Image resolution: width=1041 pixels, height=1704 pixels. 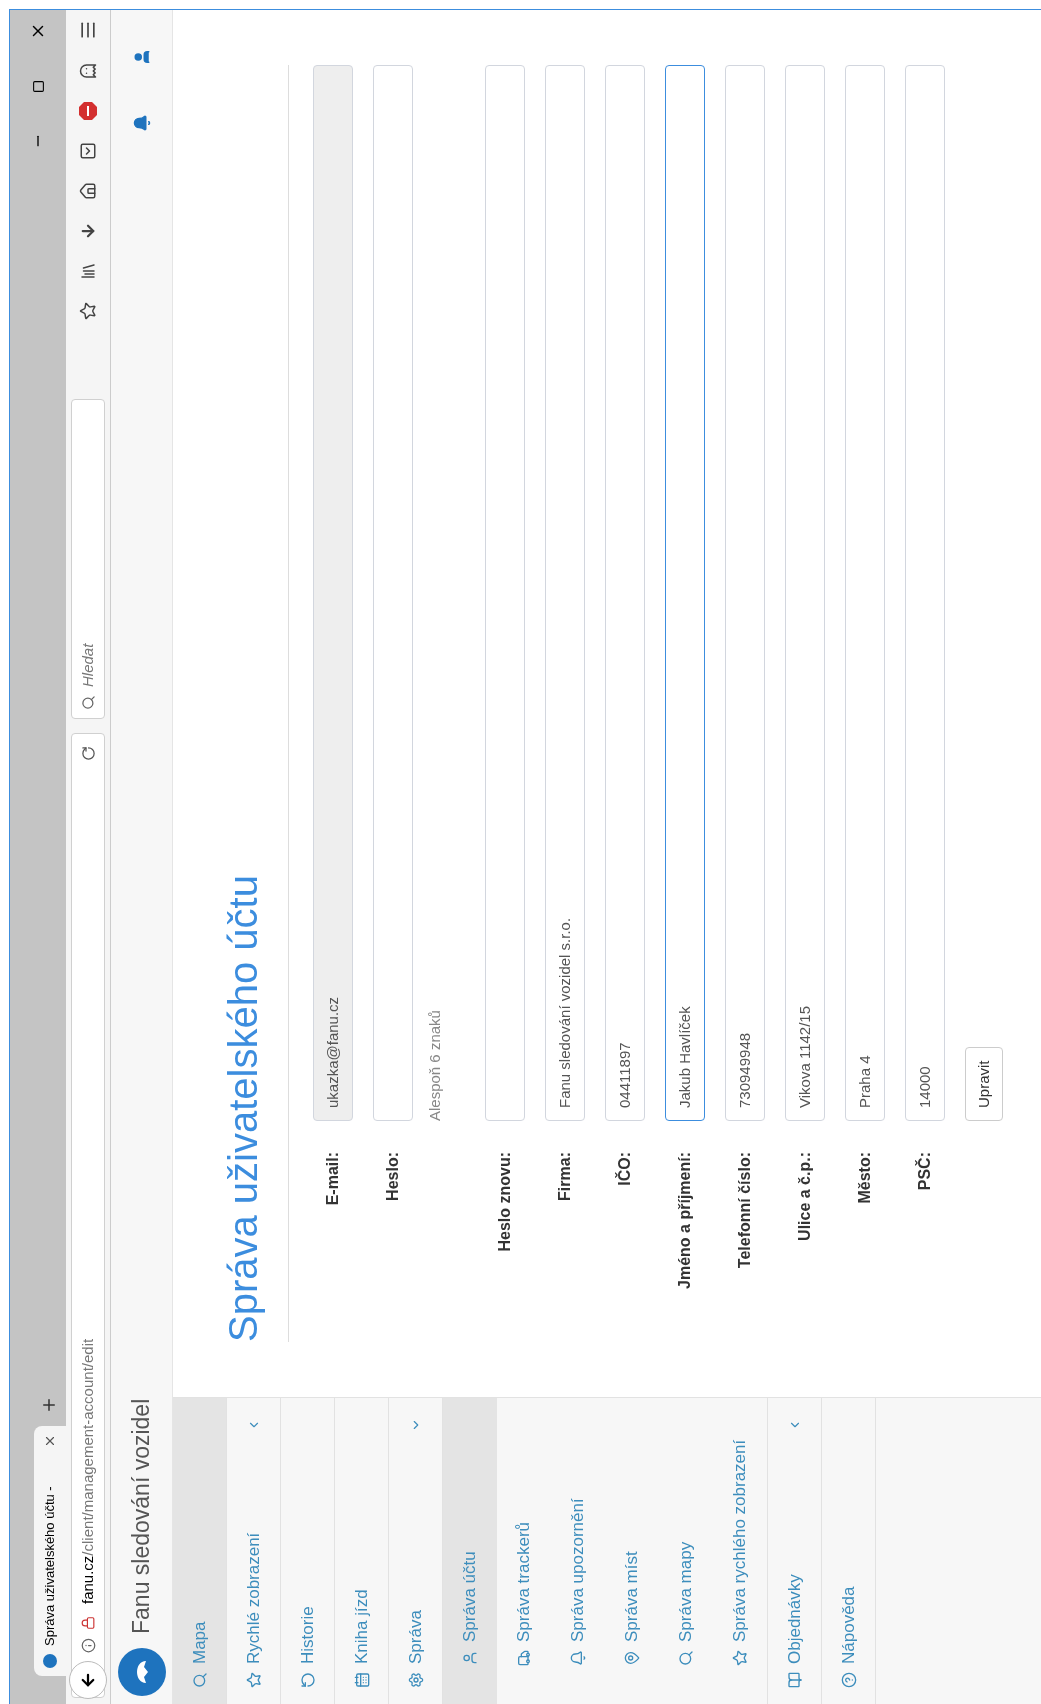 What do you see at coordinates (524, 1658) in the screenshot?
I see `truck-icon` at bounding box center [524, 1658].